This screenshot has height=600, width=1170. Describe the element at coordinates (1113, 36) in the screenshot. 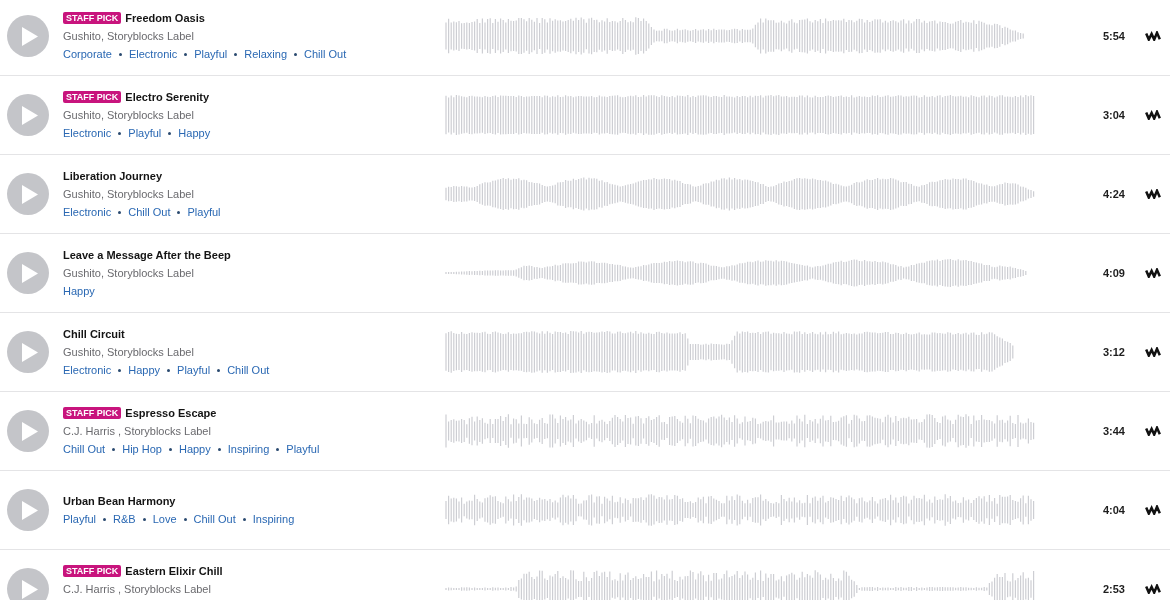

I see `track-duration: 5:54` at that location.